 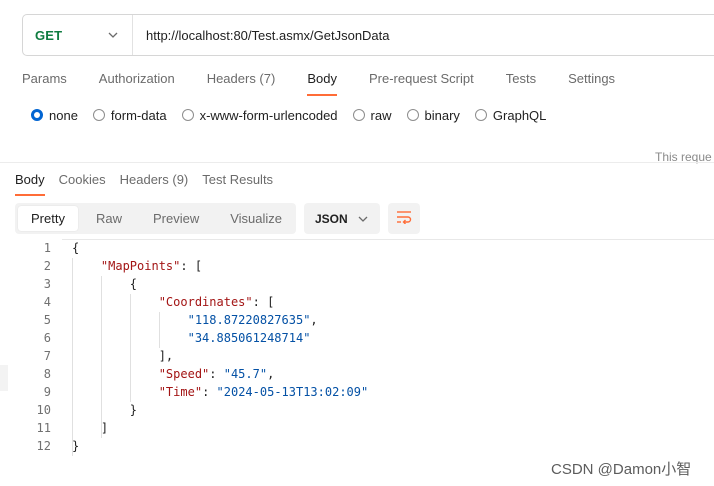 I want to click on line-number: 6, so click(x=47, y=338).